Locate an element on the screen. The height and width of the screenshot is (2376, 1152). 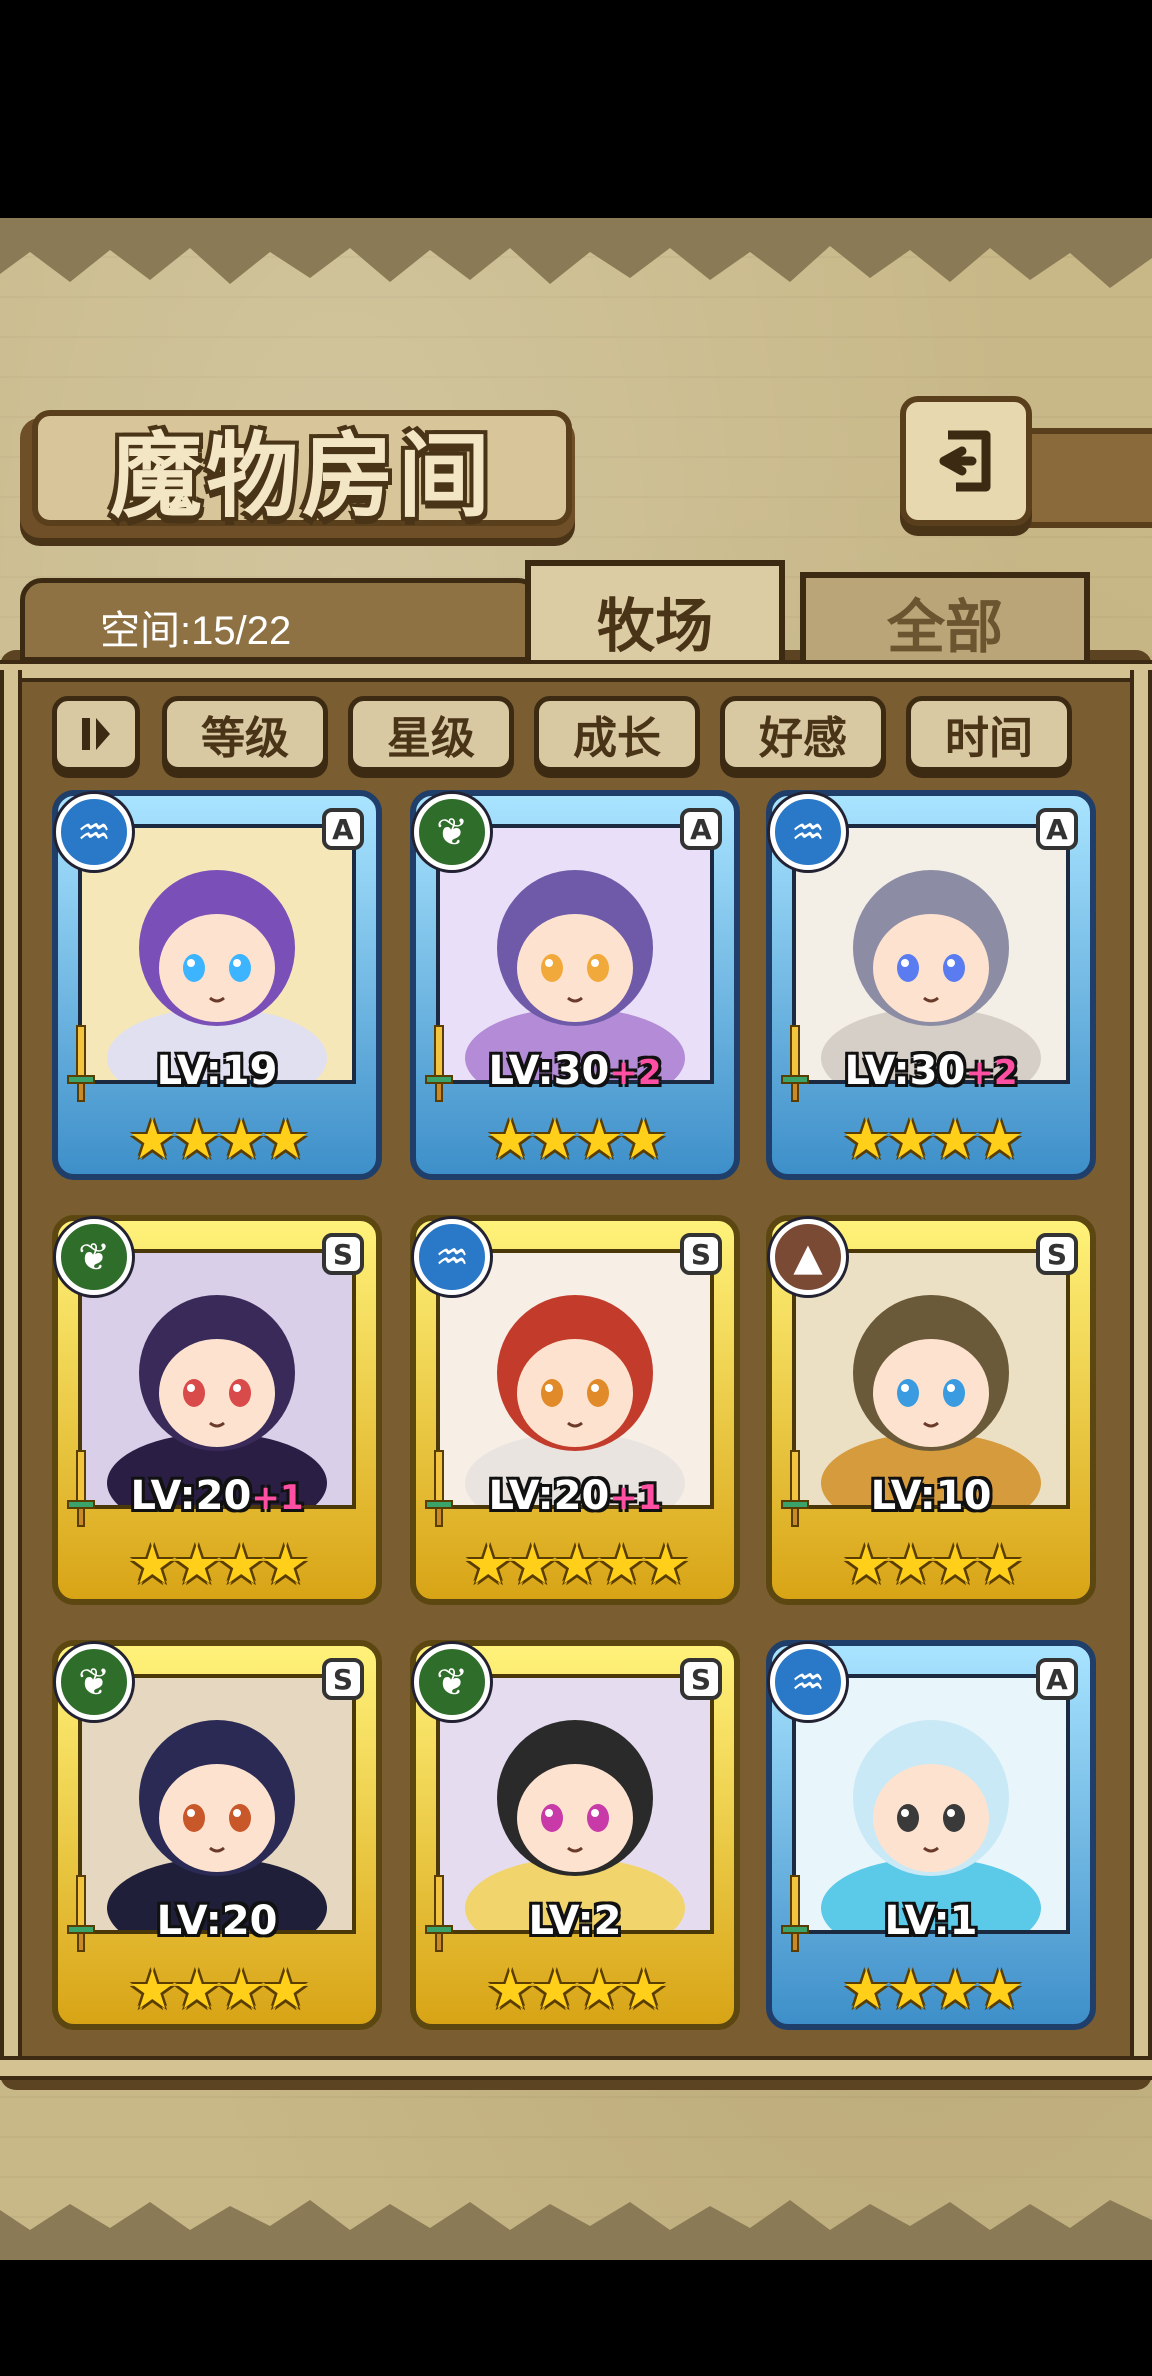
level-text: LV:10 is located at coordinates (931, 1496).